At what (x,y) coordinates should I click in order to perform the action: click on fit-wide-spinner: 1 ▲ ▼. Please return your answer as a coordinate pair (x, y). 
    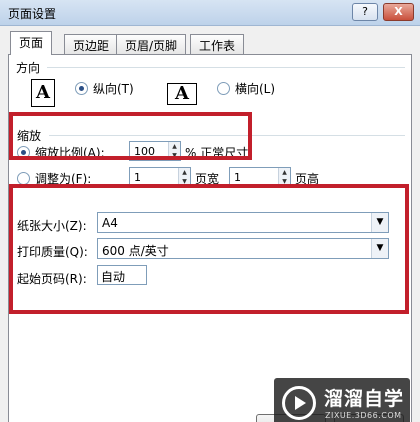
    Looking at the image, I should click on (160, 177).